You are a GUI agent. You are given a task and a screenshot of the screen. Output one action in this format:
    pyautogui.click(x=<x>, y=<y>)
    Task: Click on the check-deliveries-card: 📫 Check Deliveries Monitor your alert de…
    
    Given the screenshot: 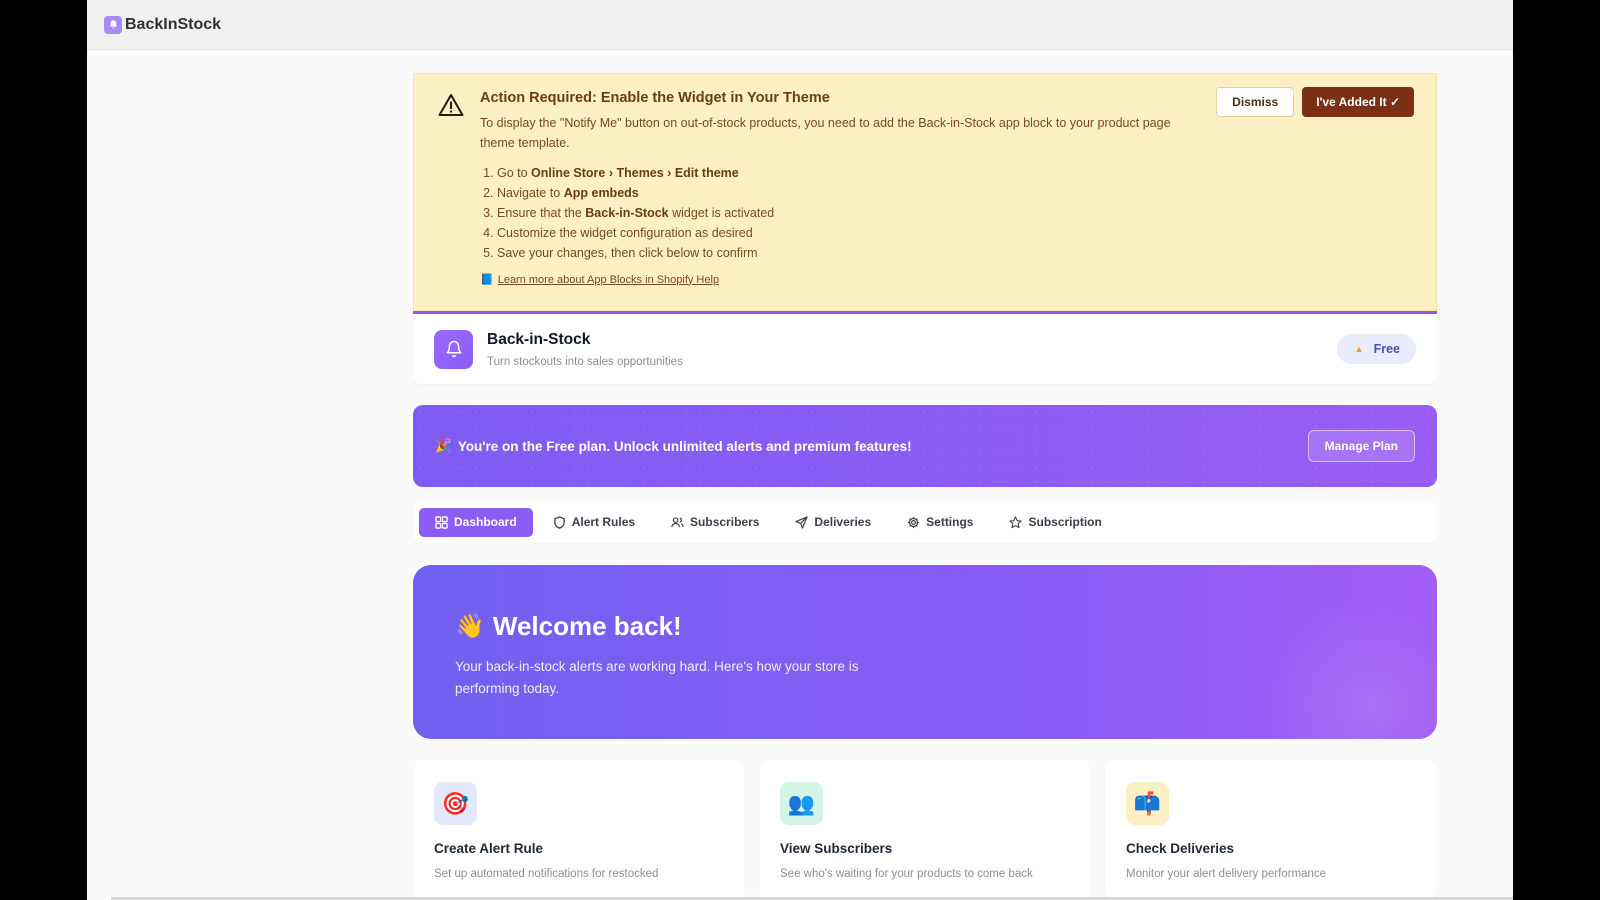 What is the action you would take?
    pyautogui.click(x=1271, y=830)
    